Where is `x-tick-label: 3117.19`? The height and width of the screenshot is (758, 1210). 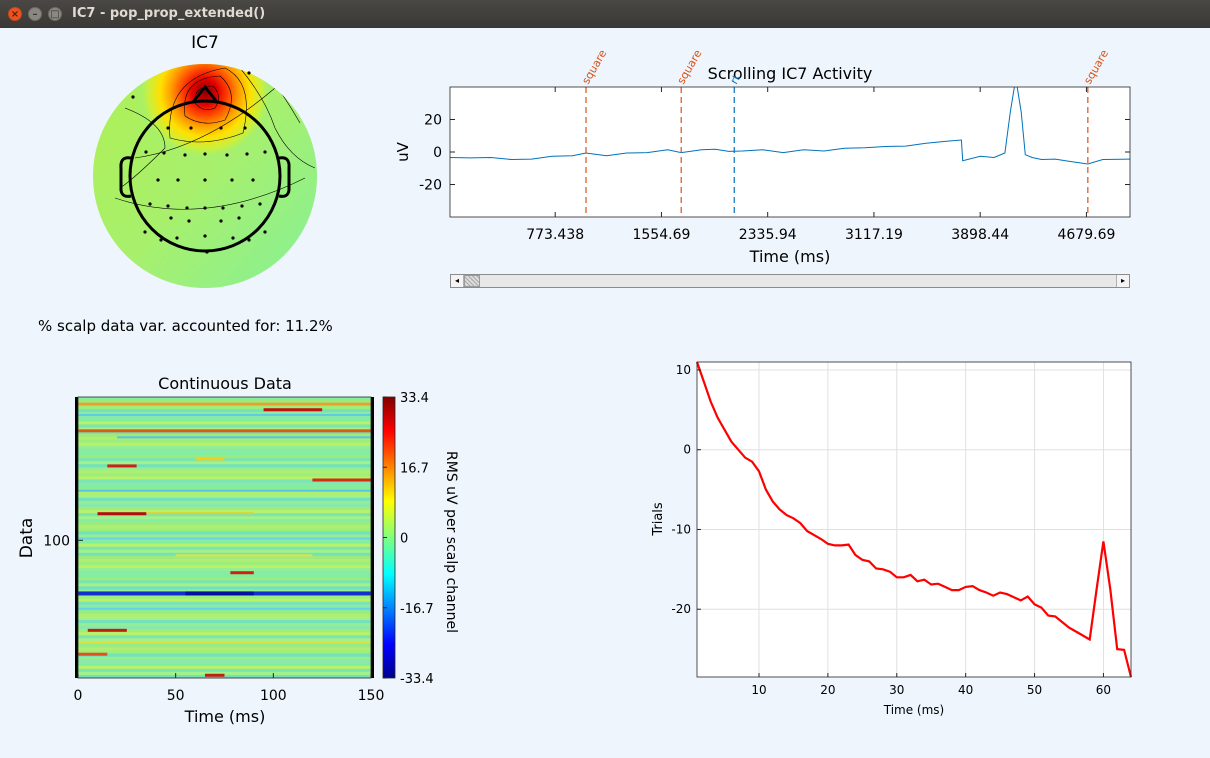 x-tick-label: 3117.19 is located at coordinates (874, 235).